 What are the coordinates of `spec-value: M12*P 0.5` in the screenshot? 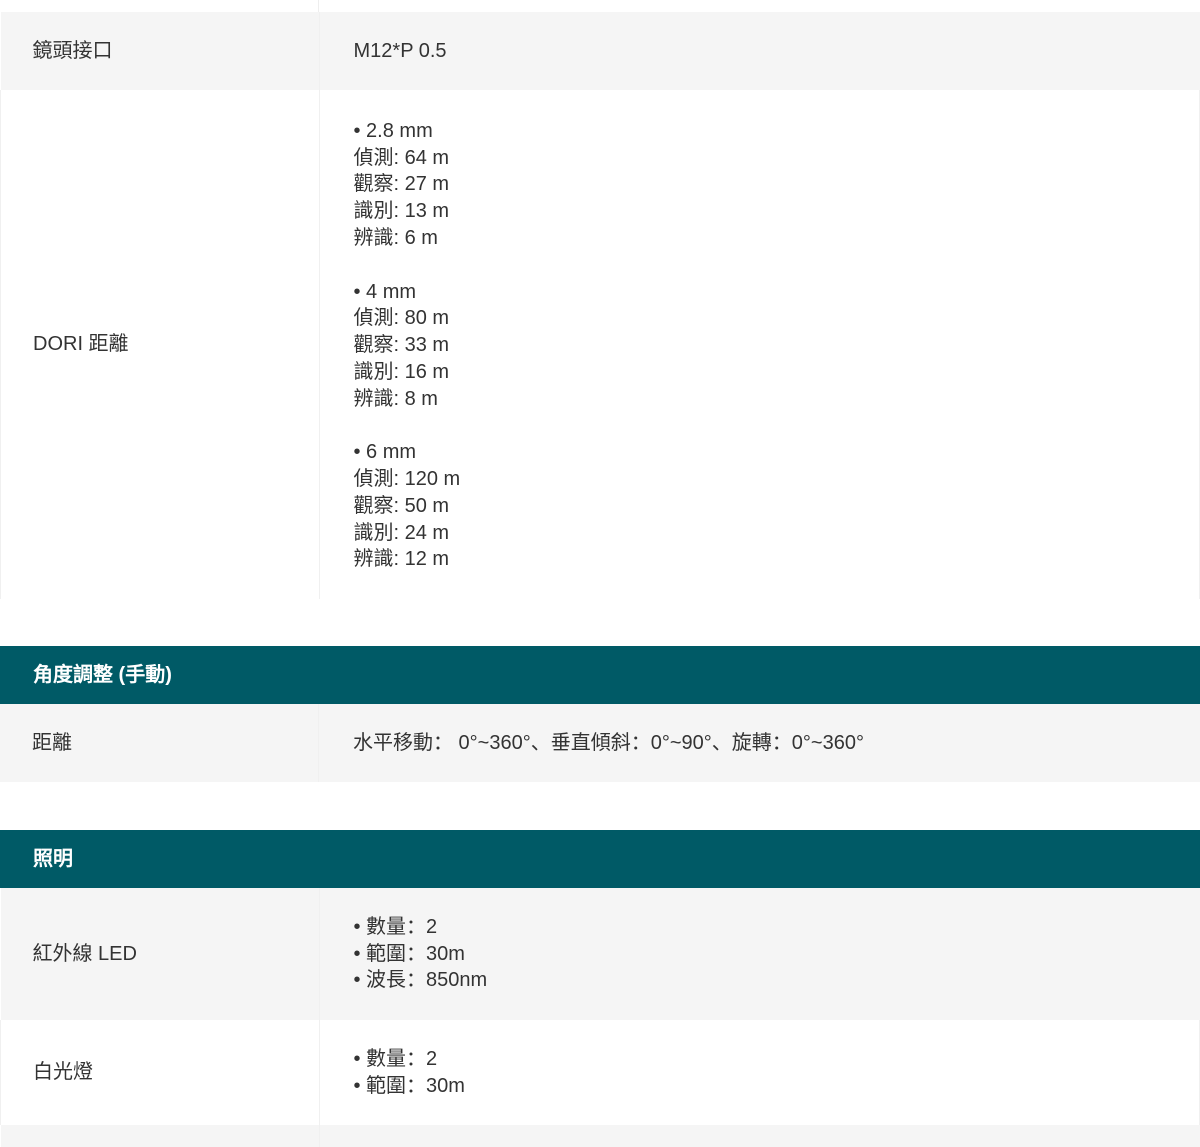 It's located at (759, 51).